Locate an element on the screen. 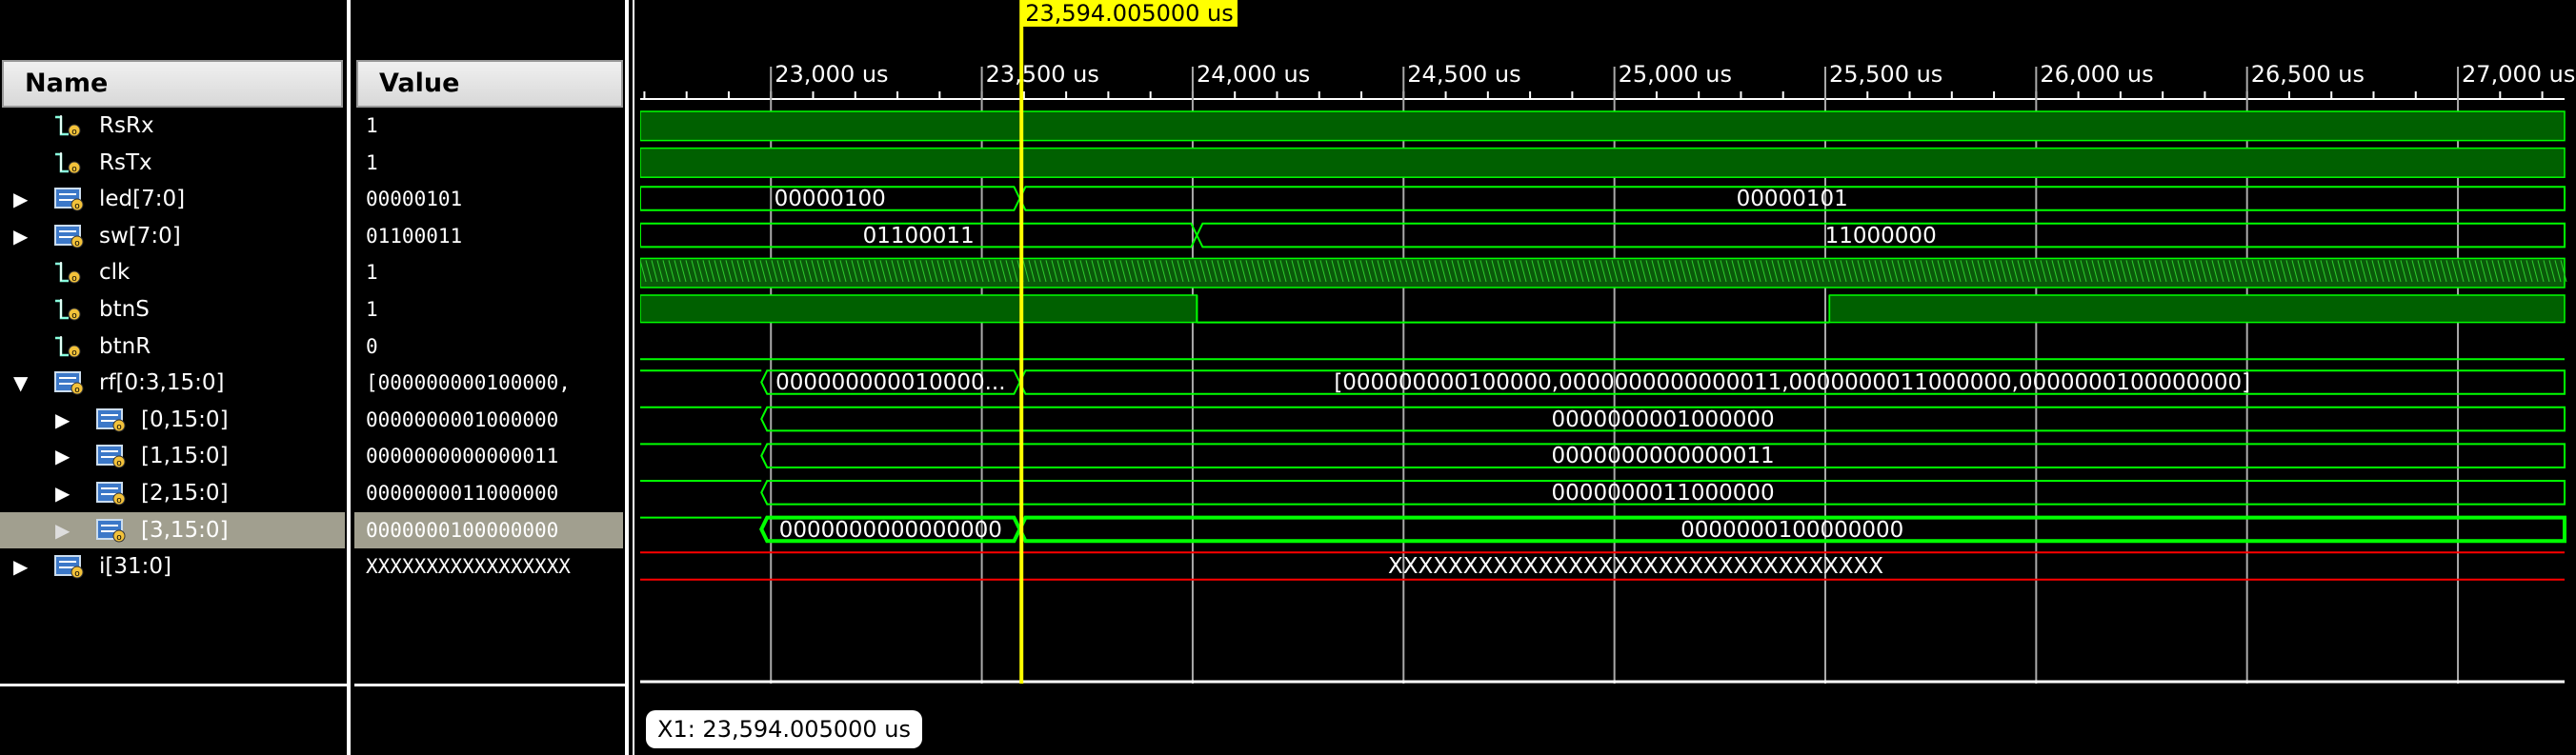  ruler-tick-label: 24,000 us is located at coordinates (1254, 74).